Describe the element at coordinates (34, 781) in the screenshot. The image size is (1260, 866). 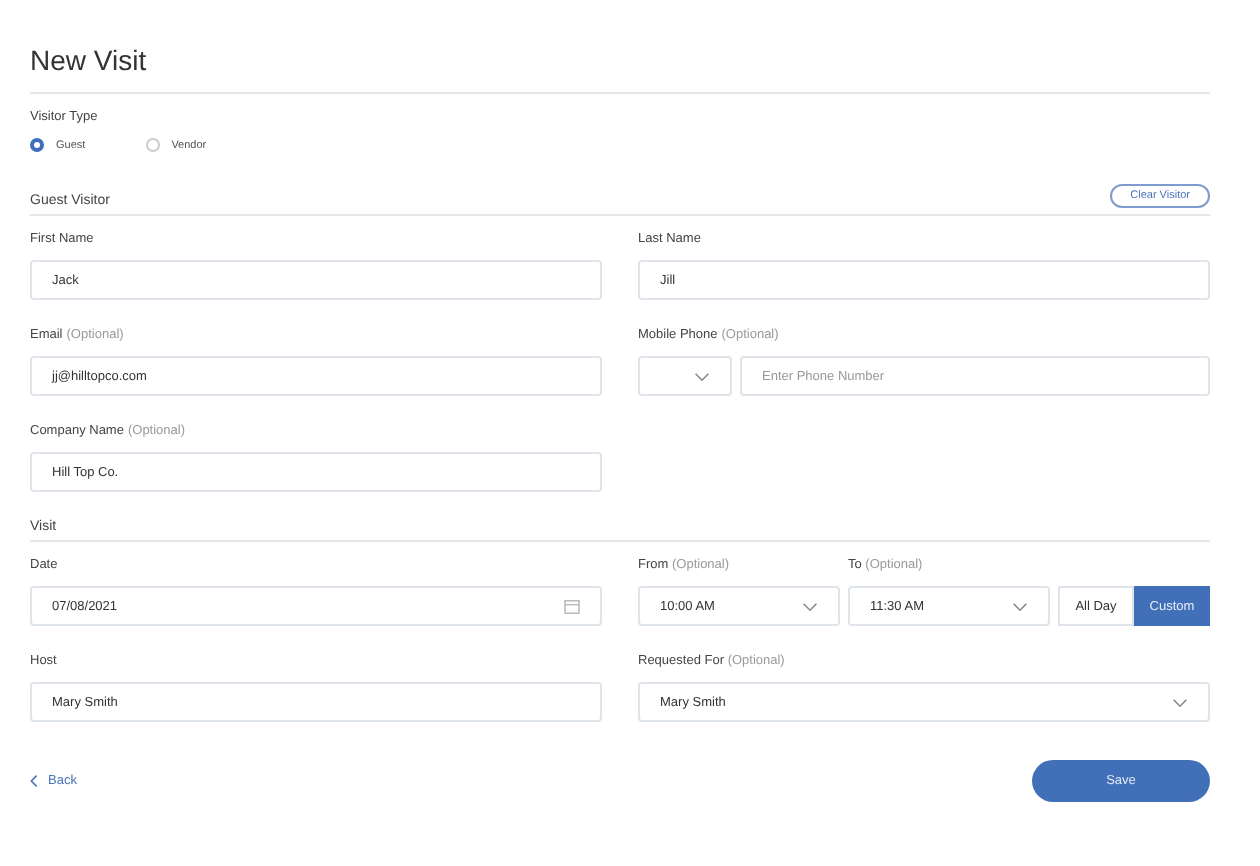
I see `chevron-left-icon` at that location.